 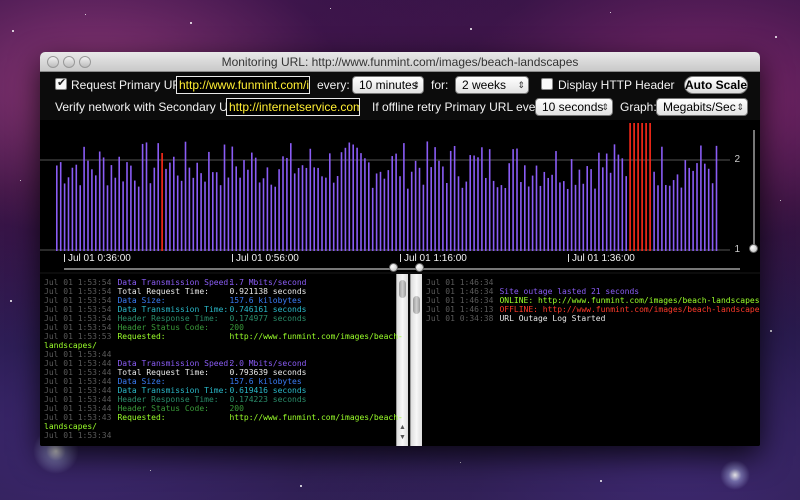 What do you see at coordinates (484, 85) in the screenshot?
I see `duration-select-value: 2 weeks` at bounding box center [484, 85].